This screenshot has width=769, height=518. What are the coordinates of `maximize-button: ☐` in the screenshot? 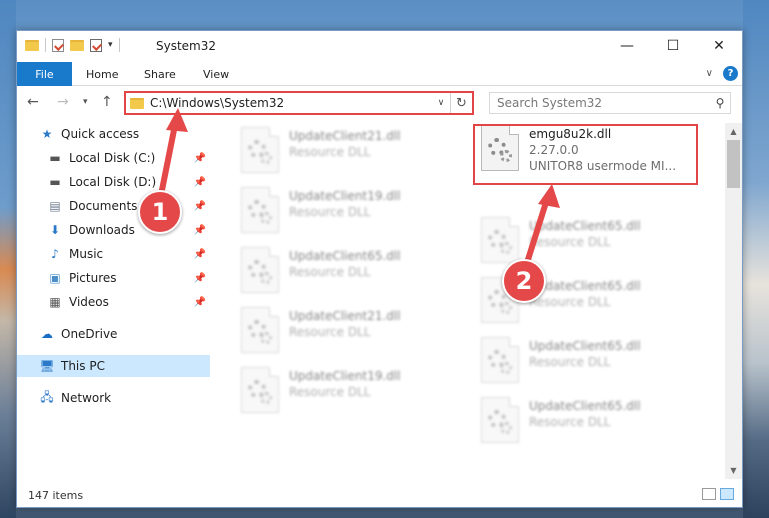 It's located at (673, 46).